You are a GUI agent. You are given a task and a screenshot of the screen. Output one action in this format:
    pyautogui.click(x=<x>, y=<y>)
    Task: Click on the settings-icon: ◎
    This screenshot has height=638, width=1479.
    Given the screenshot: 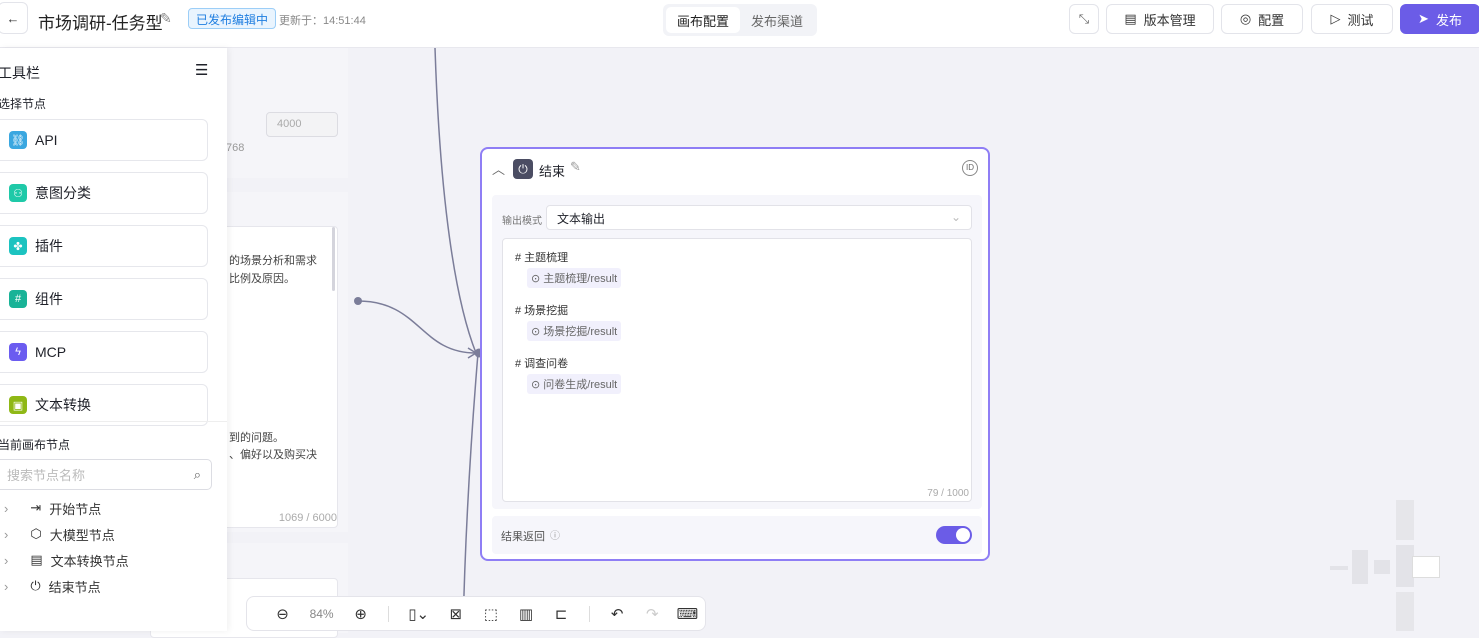 What is the action you would take?
    pyautogui.click(x=1245, y=18)
    